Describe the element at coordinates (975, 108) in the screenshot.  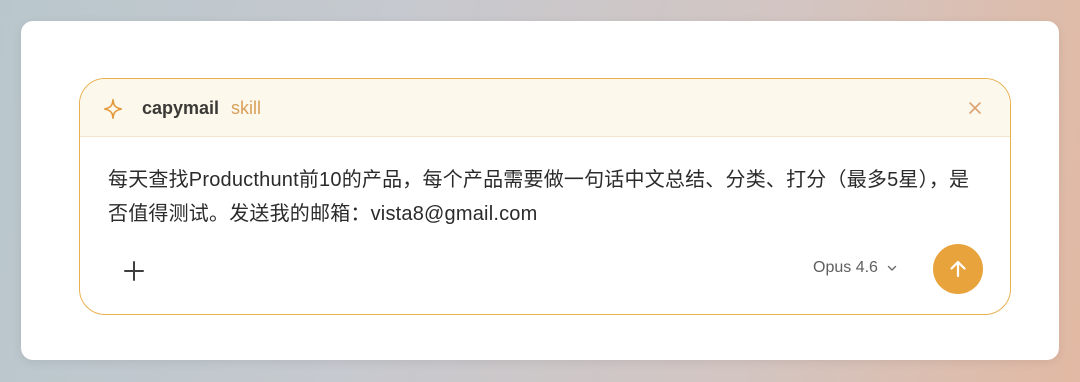
I see `close-icon` at that location.